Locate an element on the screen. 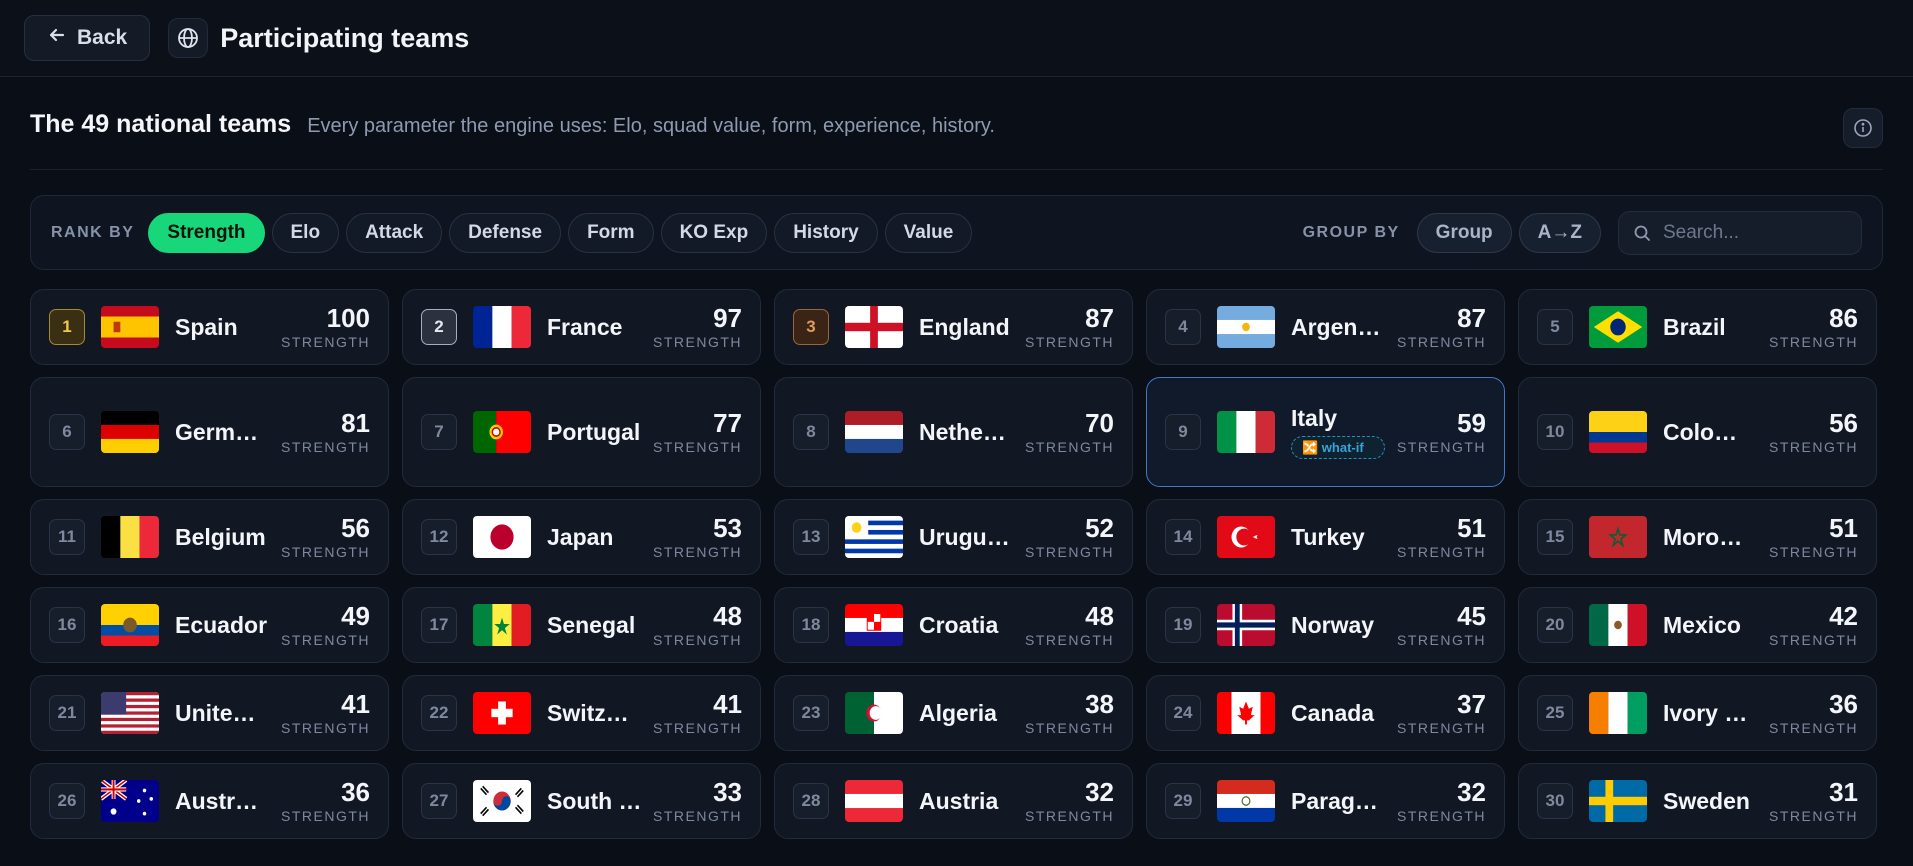  team-name-column: Algeria is located at coordinates (972, 713).